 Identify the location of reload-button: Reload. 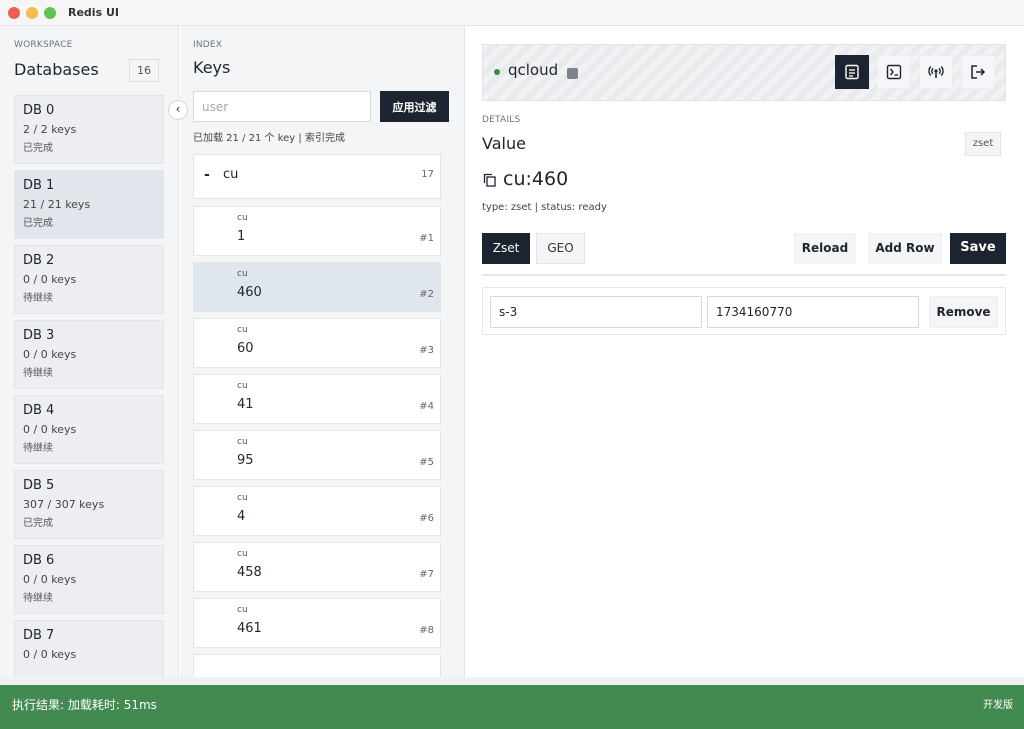
(825, 248).